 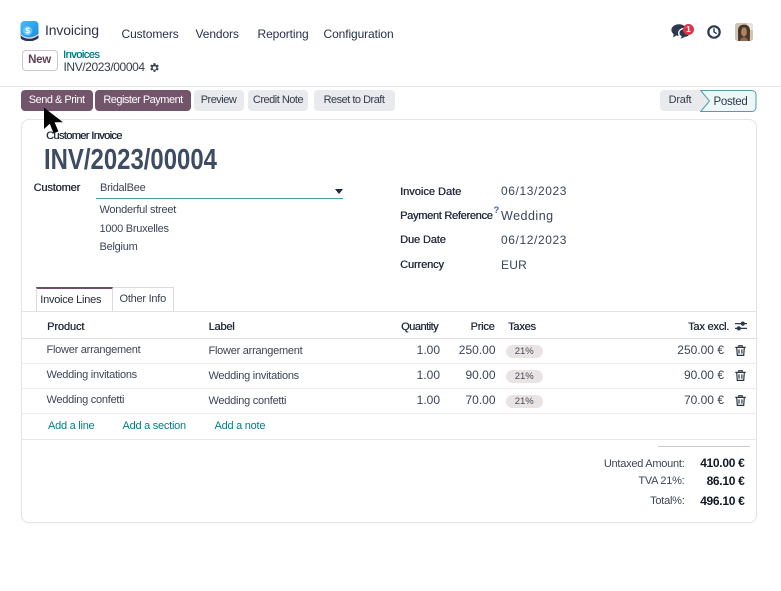 I want to click on svg-text: Posted, so click(x=730, y=102).